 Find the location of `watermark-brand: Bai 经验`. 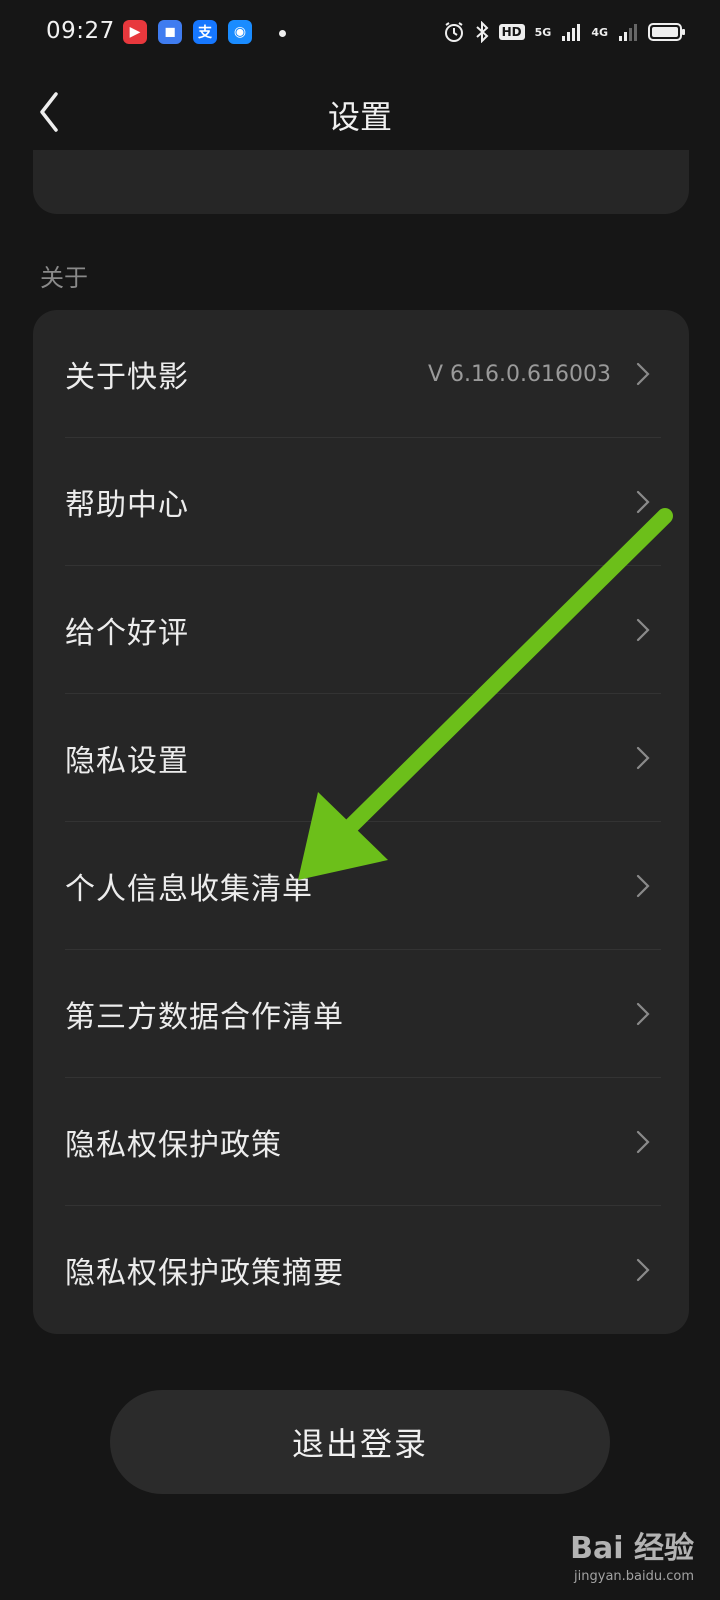

watermark-brand: Bai 经验 is located at coordinates (632, 1548).